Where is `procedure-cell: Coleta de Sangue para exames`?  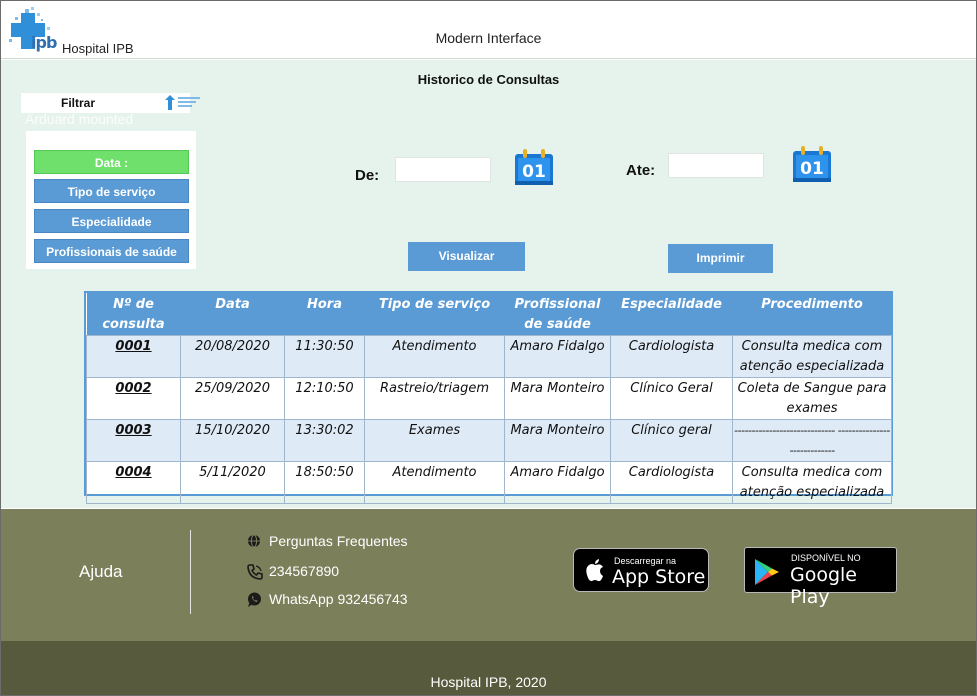 procedure-cell: Coleta de Sangue para exames is located at coordinates (812, 398).